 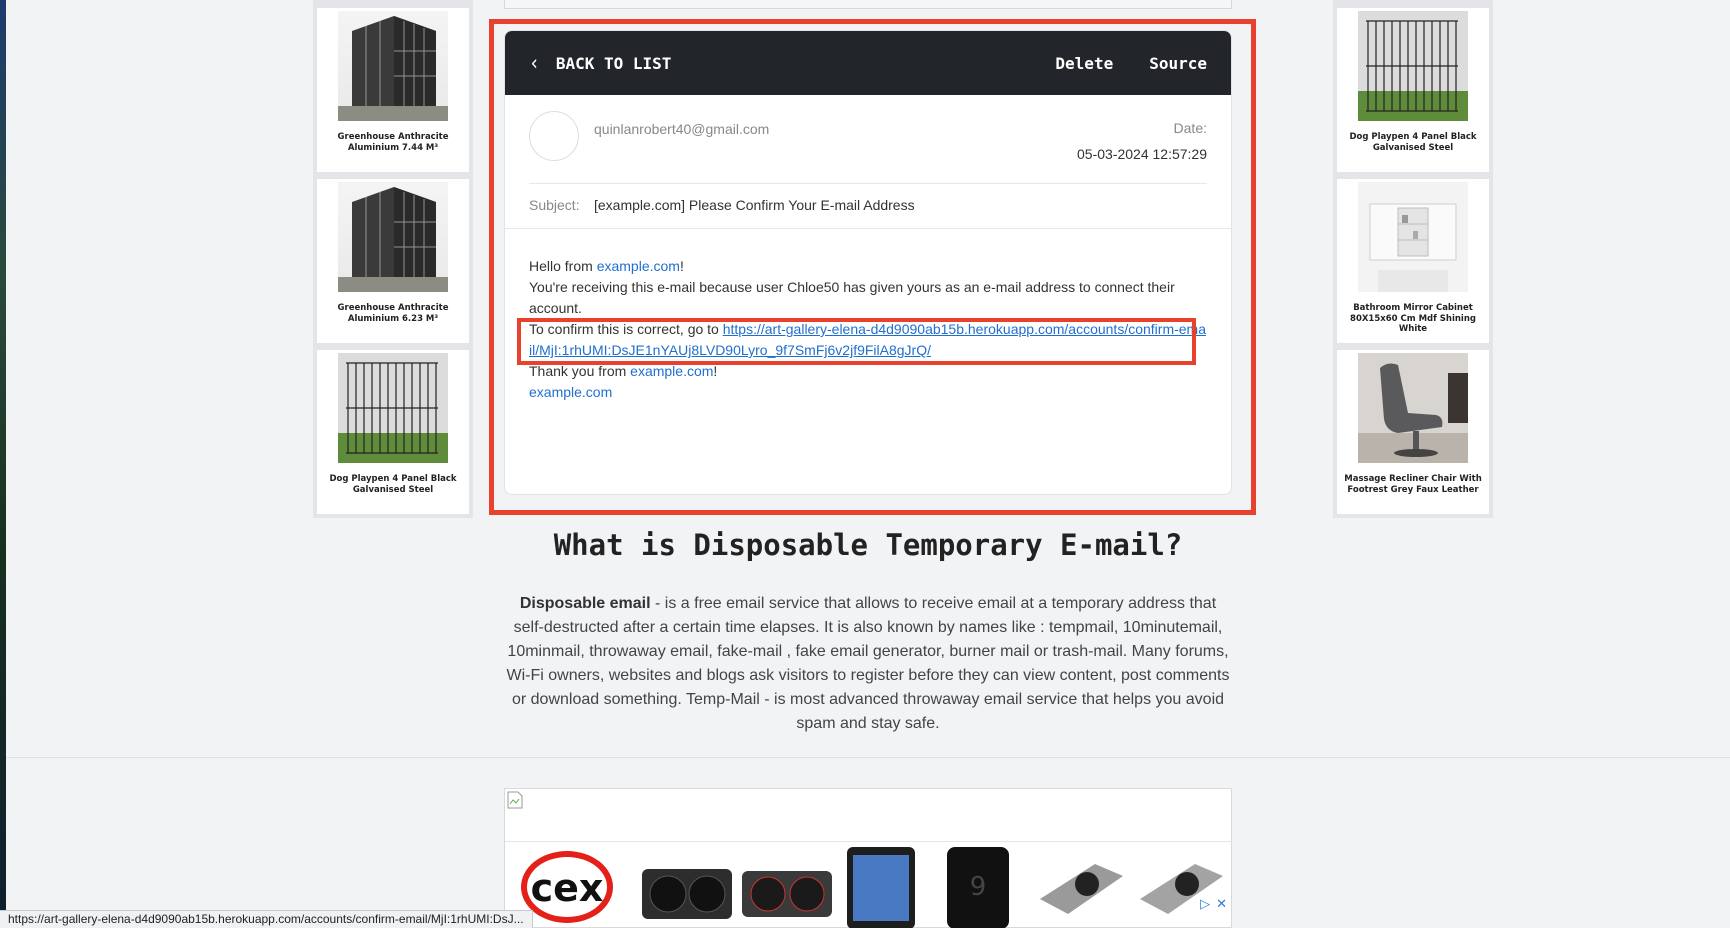 I want to click on product-name: Greenhouse Anthracite Aluminium 7.44 M³, so click(x=393, y=142).